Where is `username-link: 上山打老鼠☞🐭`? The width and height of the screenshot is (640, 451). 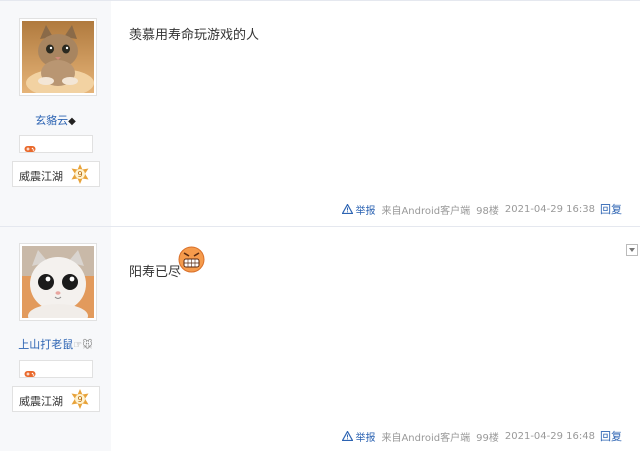 username-link: 上山打老鼠☞🐭 is located at coordinates (55, 344).